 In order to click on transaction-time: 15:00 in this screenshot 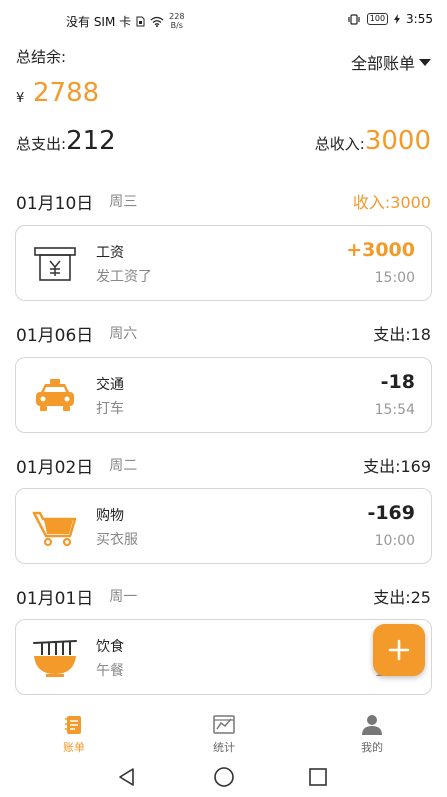, I will do `click(394, 278)`.